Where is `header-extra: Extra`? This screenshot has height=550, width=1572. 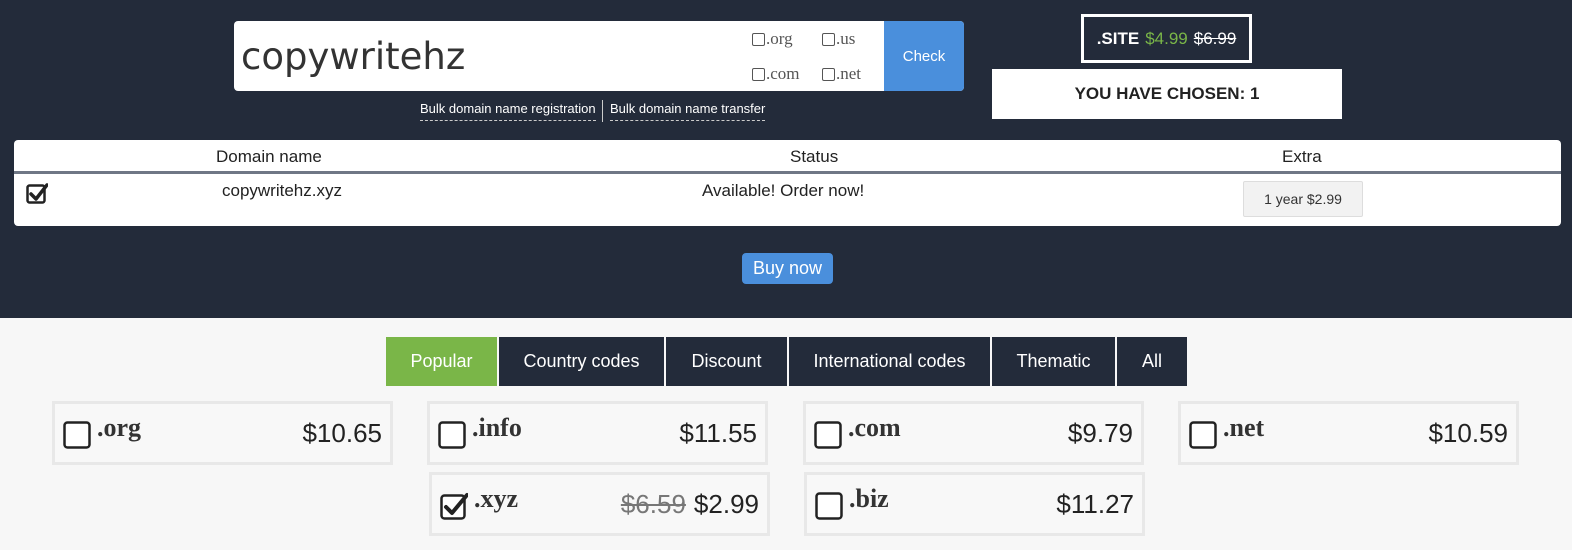 header-extra: Extra is located at coordinates (1302, 156).